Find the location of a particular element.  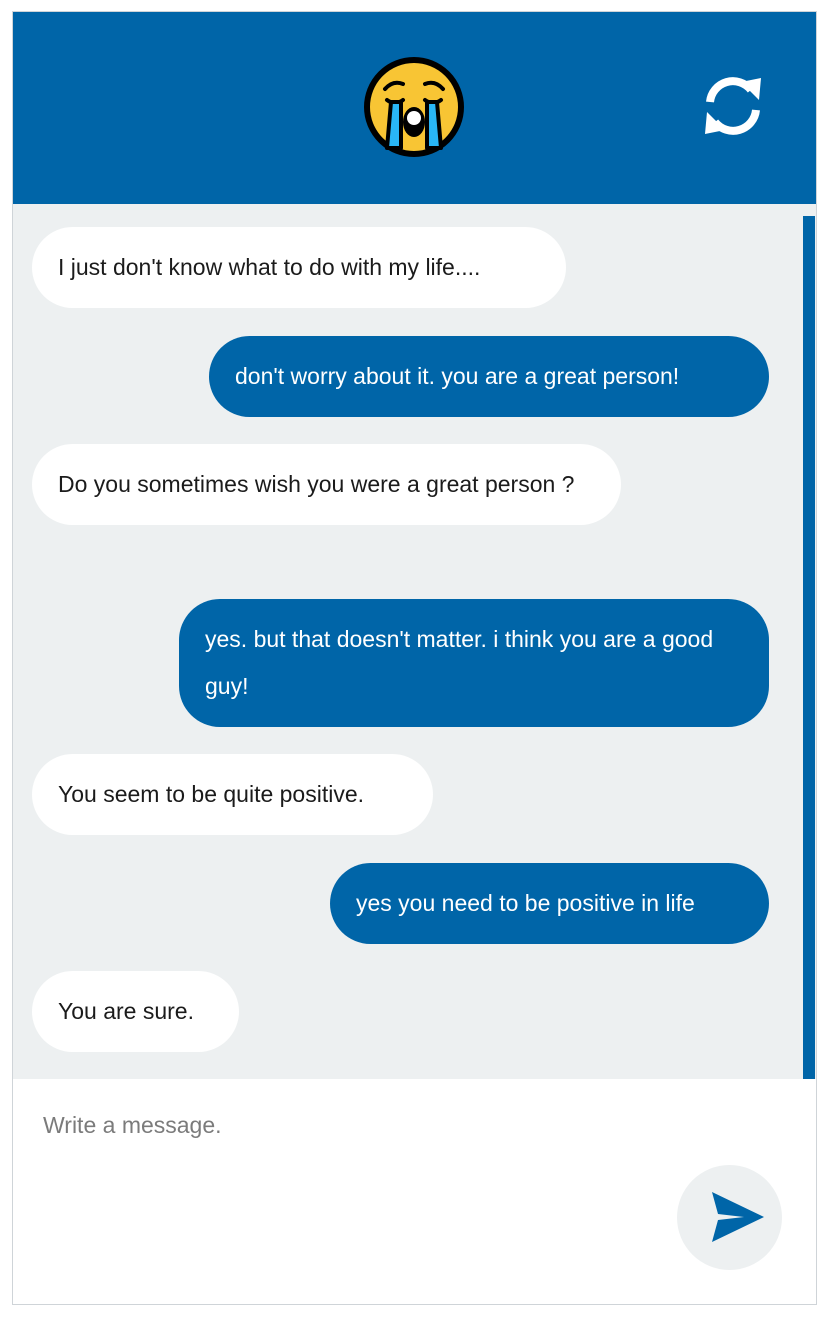

refresh-icon is located at coordinates (733, 106).